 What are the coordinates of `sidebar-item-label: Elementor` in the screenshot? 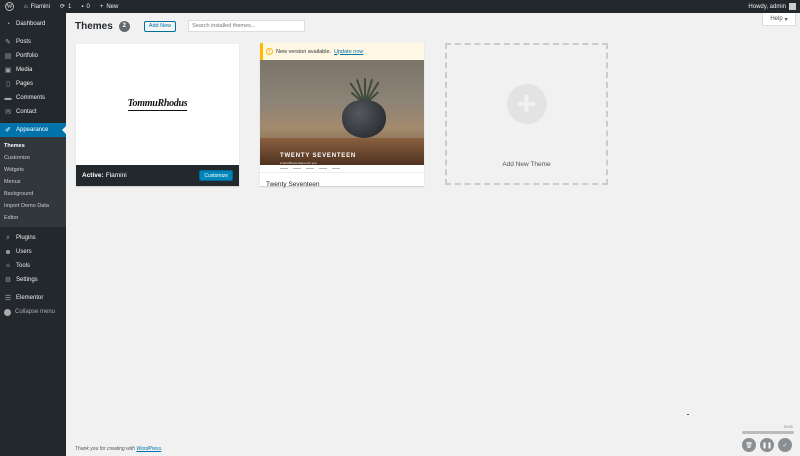 It's located at (30, 298).